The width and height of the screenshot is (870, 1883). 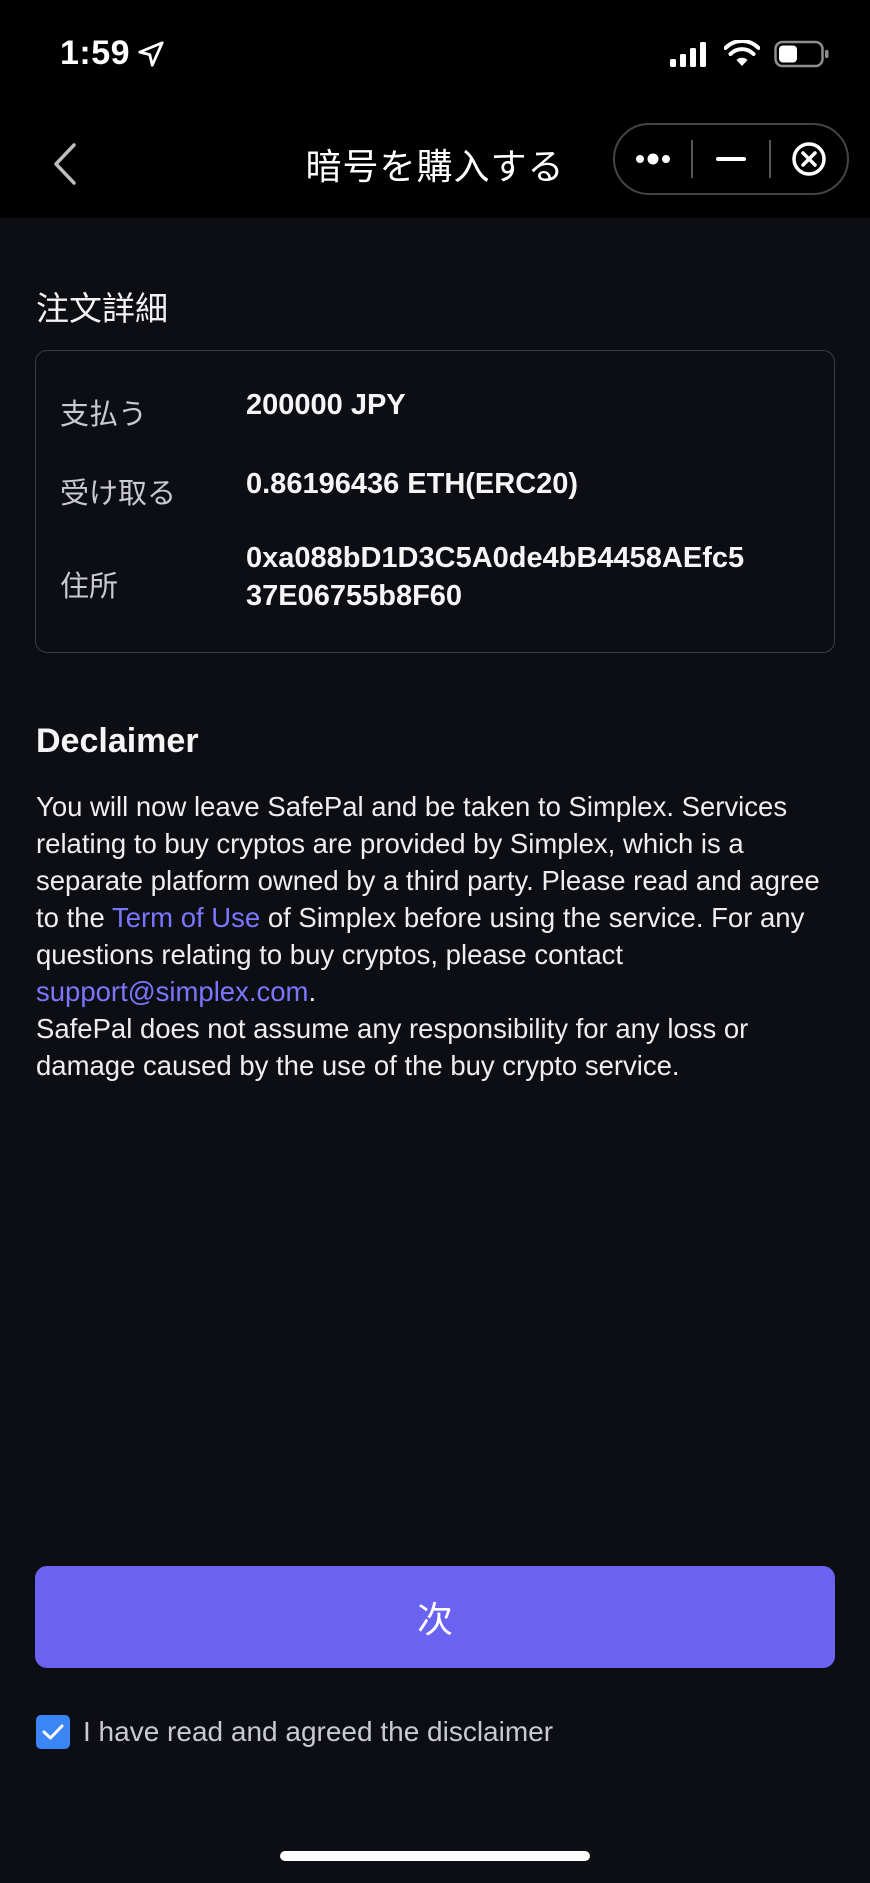 I want to click on mini-program-capsule, so click(x=731, y=159).